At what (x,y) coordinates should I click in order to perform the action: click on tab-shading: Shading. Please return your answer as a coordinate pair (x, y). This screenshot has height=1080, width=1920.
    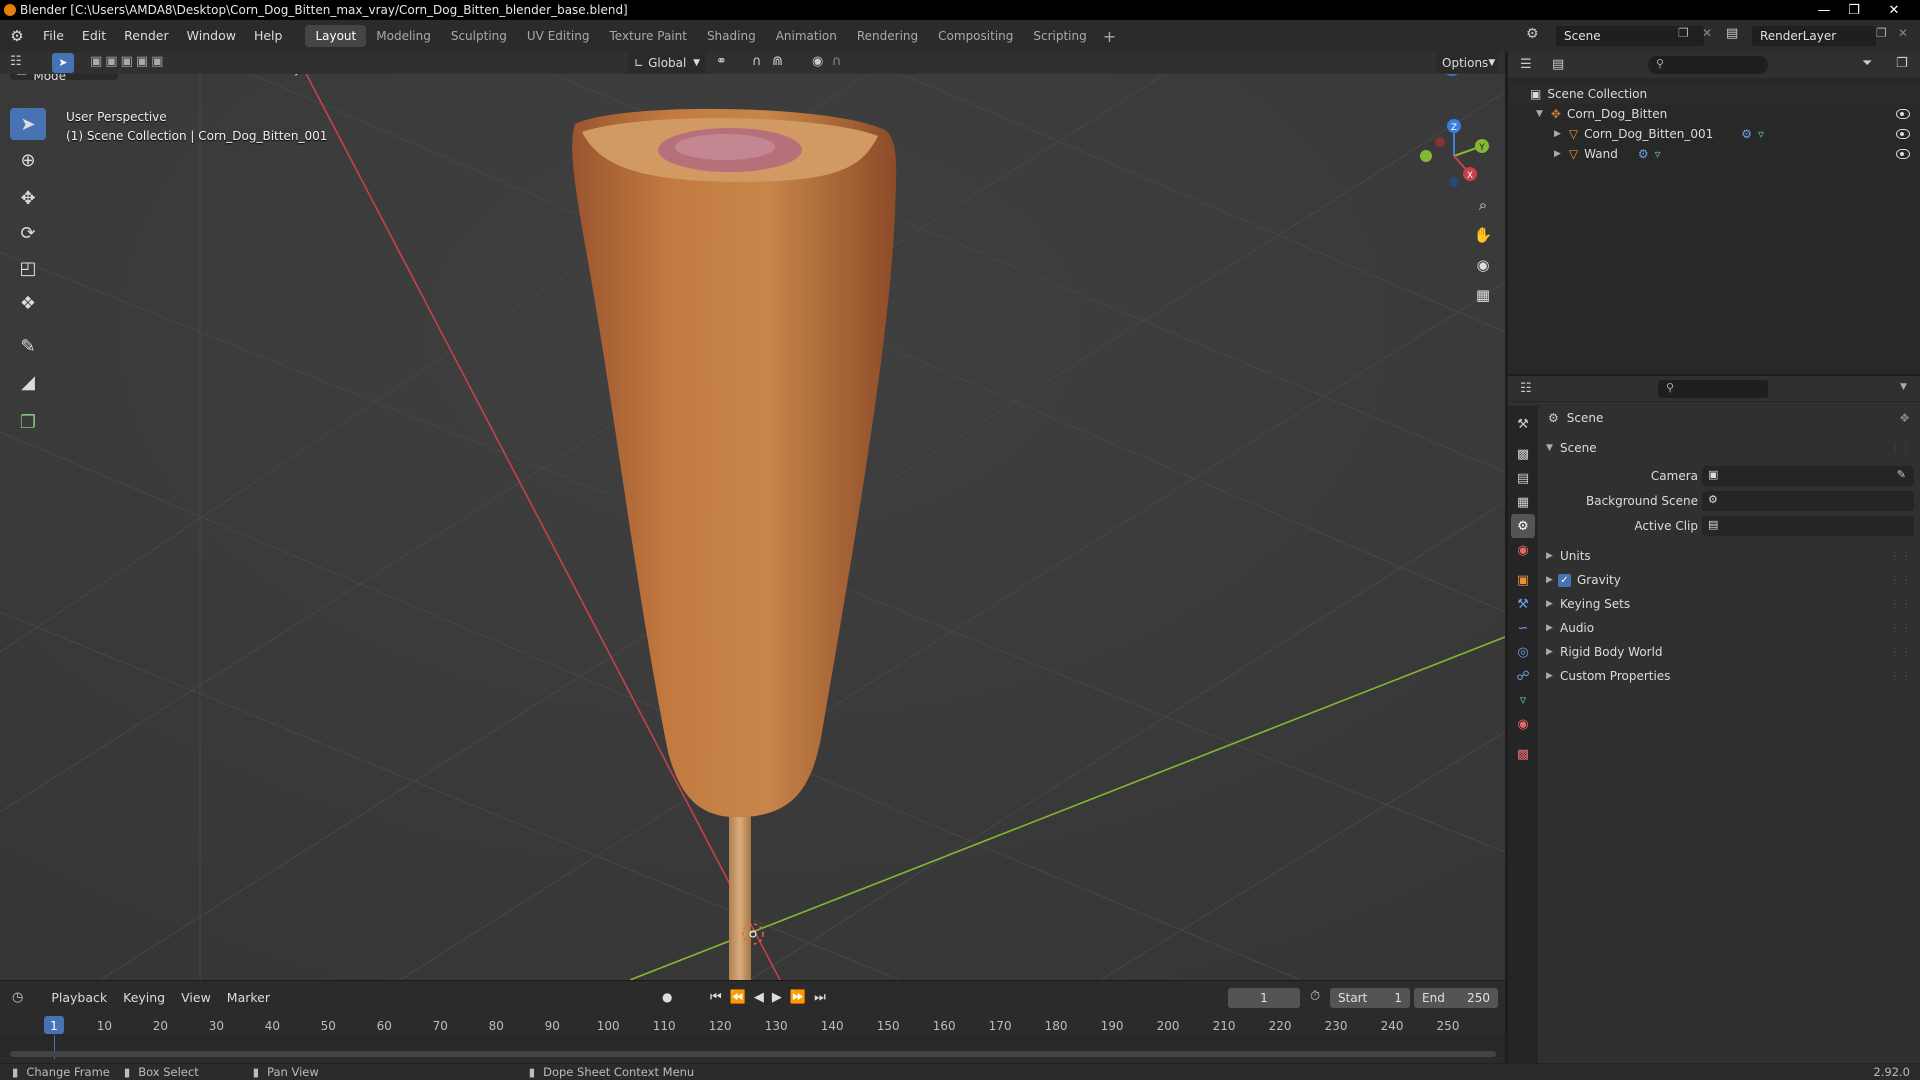
    Looking at the image, I should click on (731, 36).